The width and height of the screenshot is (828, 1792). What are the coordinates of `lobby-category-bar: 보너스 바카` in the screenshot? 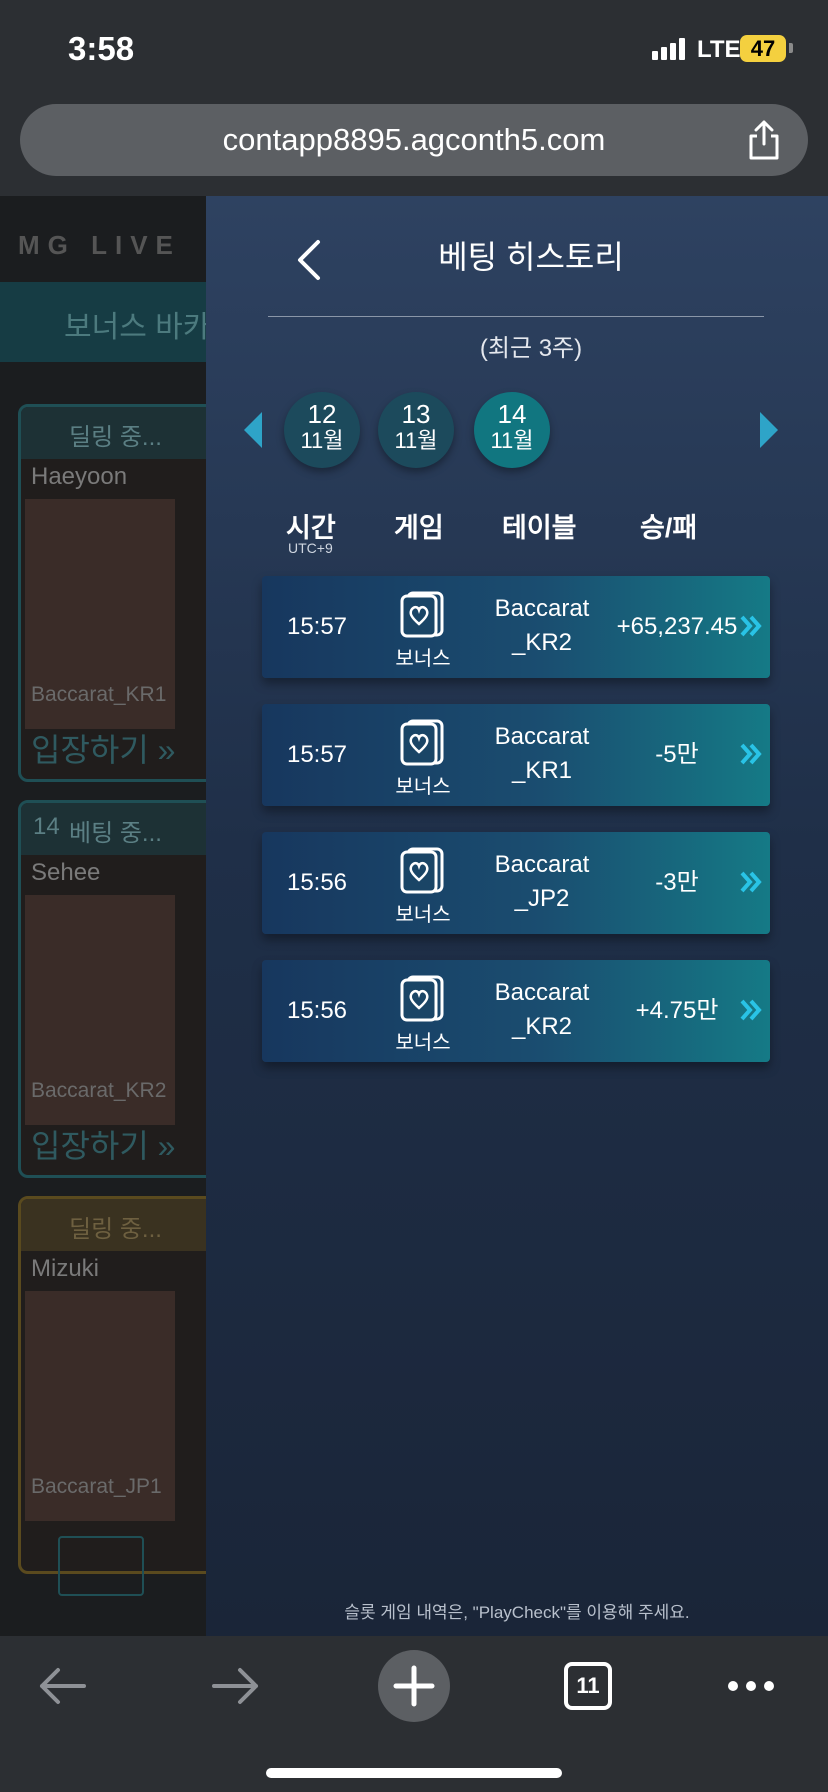 It's located at (120, 322).